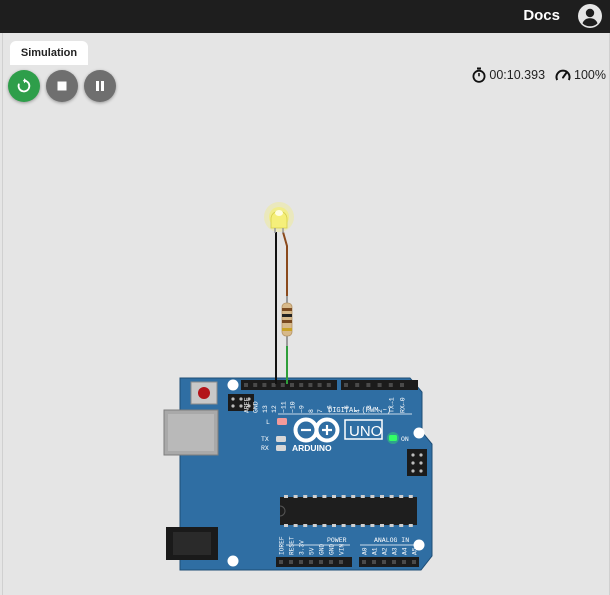 This screenshot has width=610, height=595. I want to click on digital-pin-label: GND, so click(256, 407).